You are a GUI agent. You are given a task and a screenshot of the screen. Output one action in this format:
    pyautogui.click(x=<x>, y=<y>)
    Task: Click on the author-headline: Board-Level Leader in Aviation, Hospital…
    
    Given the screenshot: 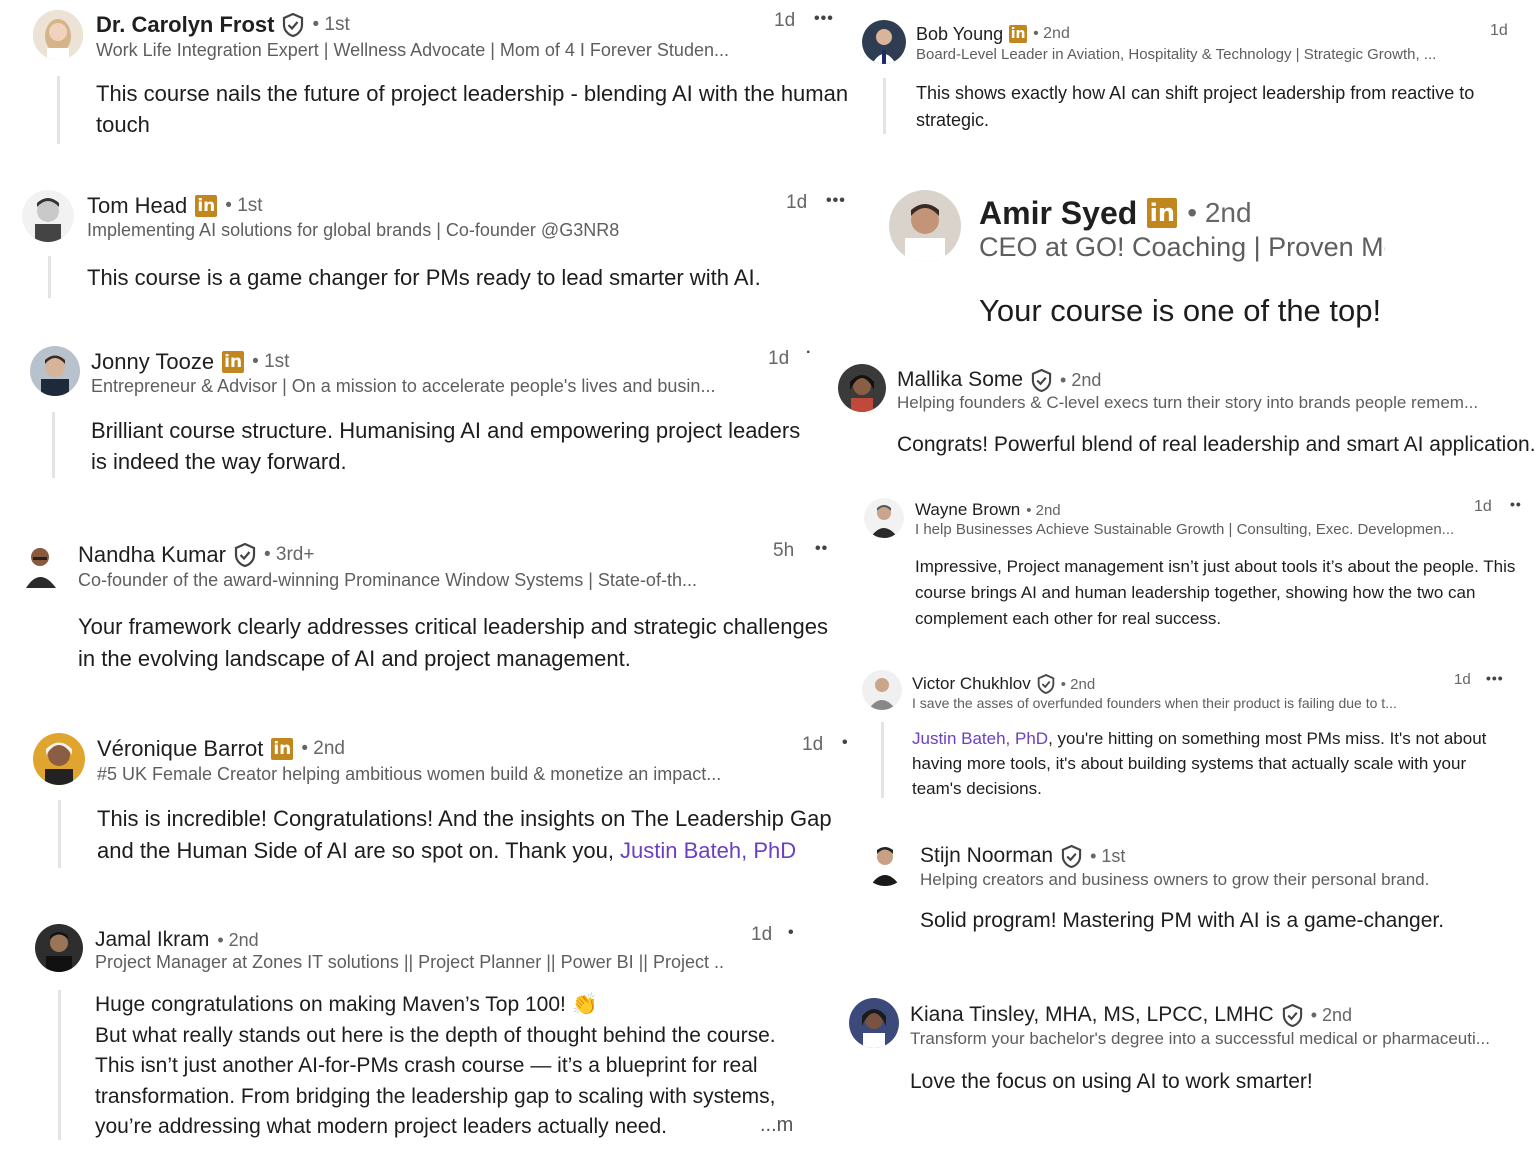 What is the action you would take?
    pyautogui.click(x=1176, y=54)
    